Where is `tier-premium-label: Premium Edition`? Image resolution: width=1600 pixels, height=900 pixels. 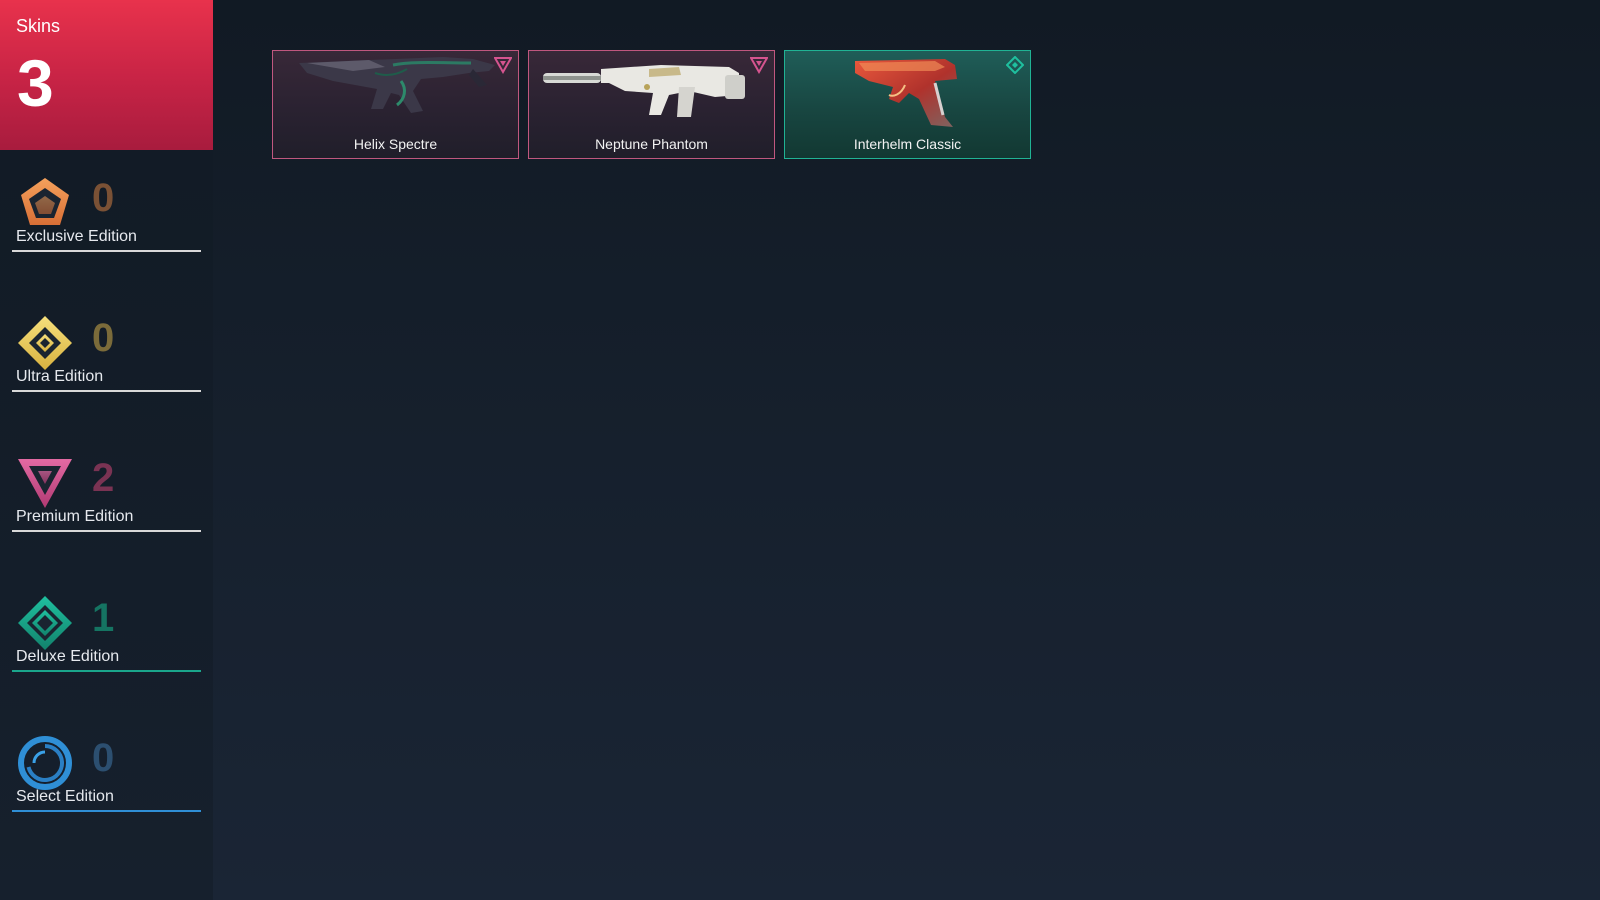 tier-premium-label: Premium Edition is located at coordinates (75, 516).